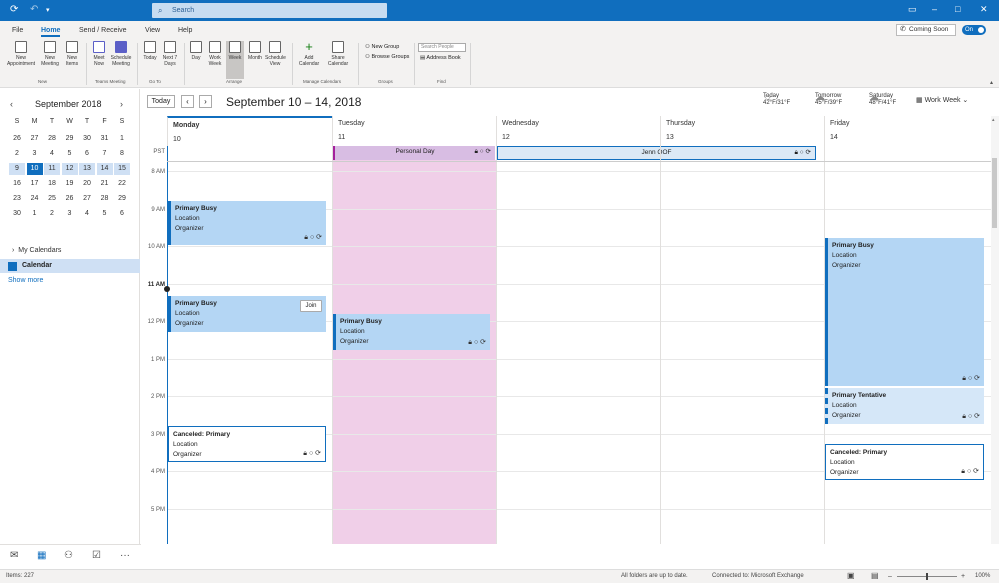 The width and height of the screenshot is (999, 583). Describe the element at coordinates (70, 184) in the screenshot. I see `mini-calendar-day: 19` at that location.